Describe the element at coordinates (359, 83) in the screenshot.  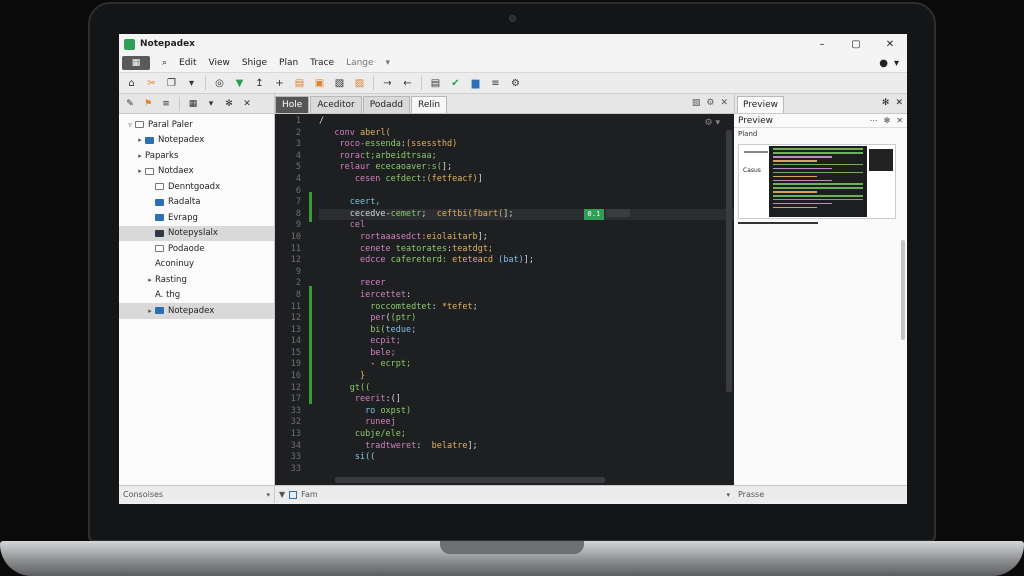
I see `photo-icon: ▨` at that location.